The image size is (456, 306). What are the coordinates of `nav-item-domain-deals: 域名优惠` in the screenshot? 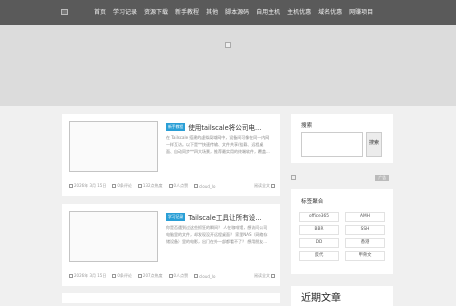 It's located at (330, 12).